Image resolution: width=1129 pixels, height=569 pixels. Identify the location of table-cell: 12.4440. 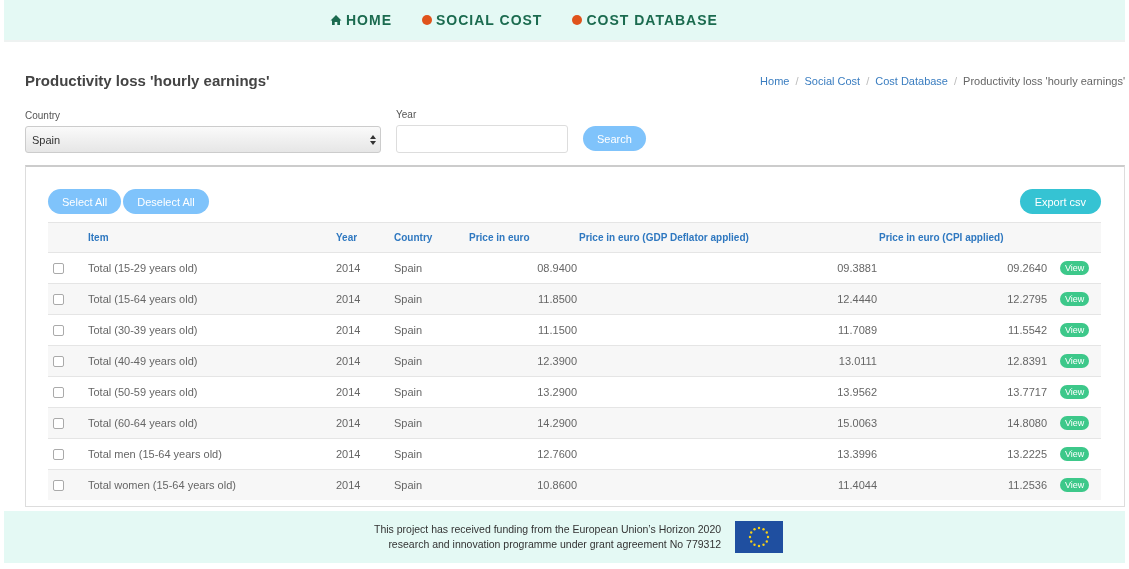
(857, 299).